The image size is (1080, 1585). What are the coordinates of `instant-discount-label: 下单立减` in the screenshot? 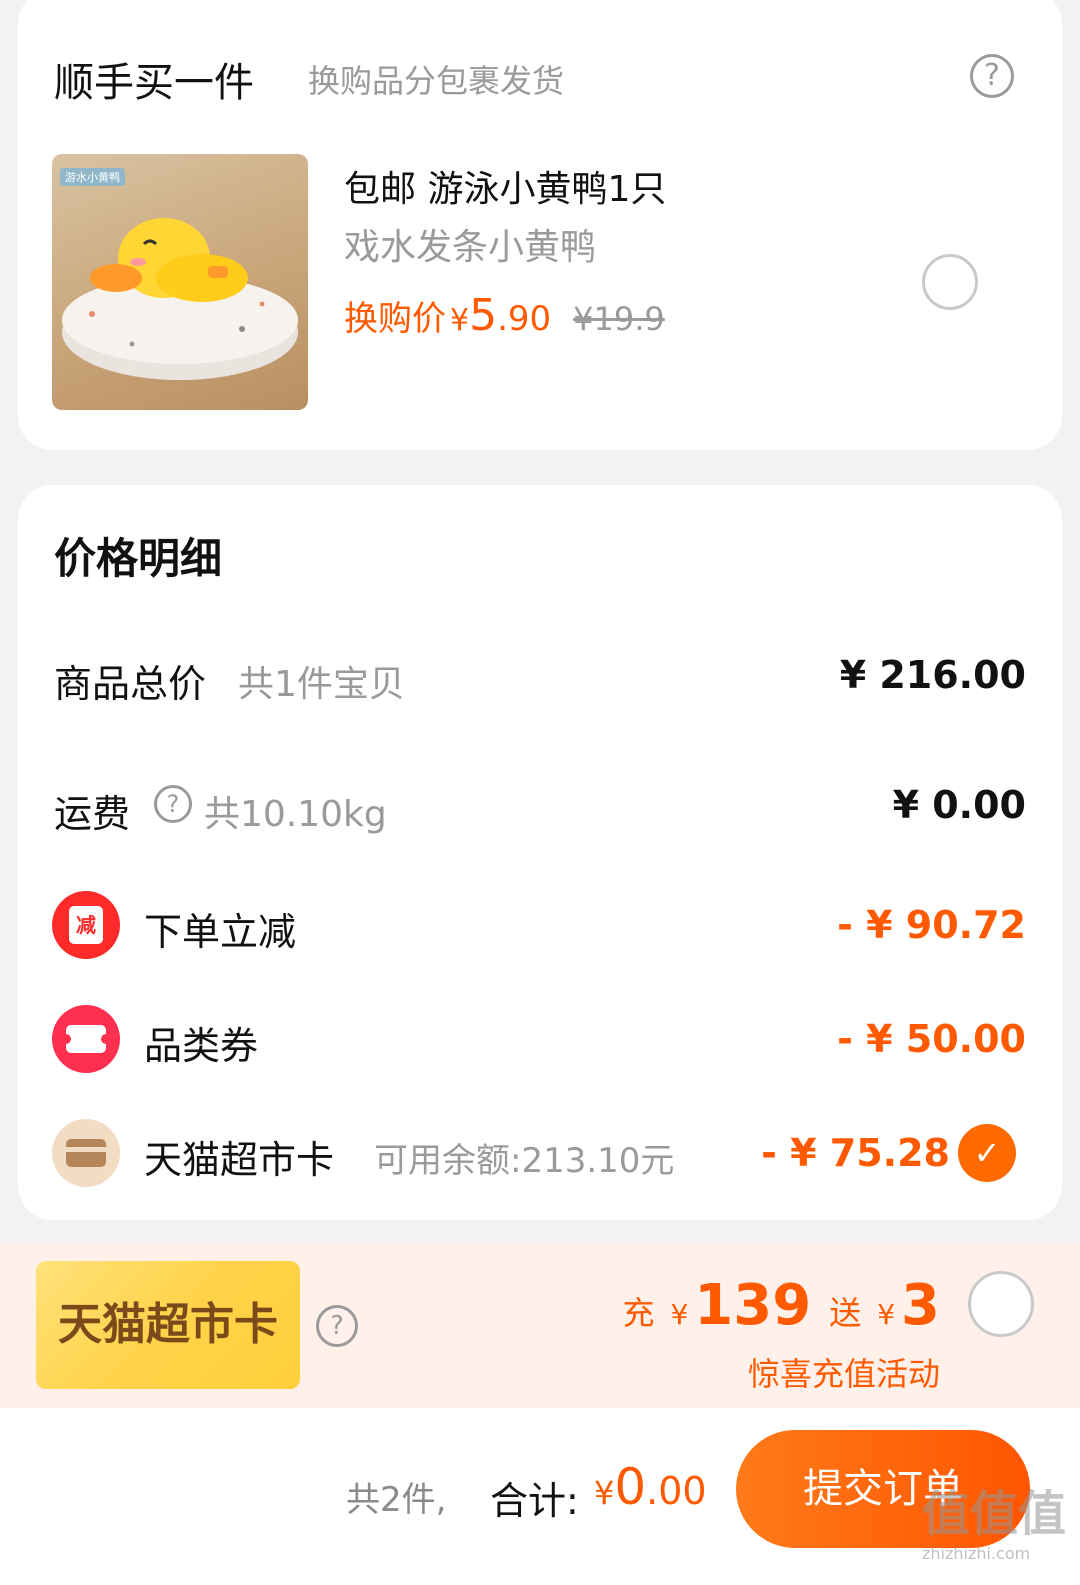 It's located at (220, 932).